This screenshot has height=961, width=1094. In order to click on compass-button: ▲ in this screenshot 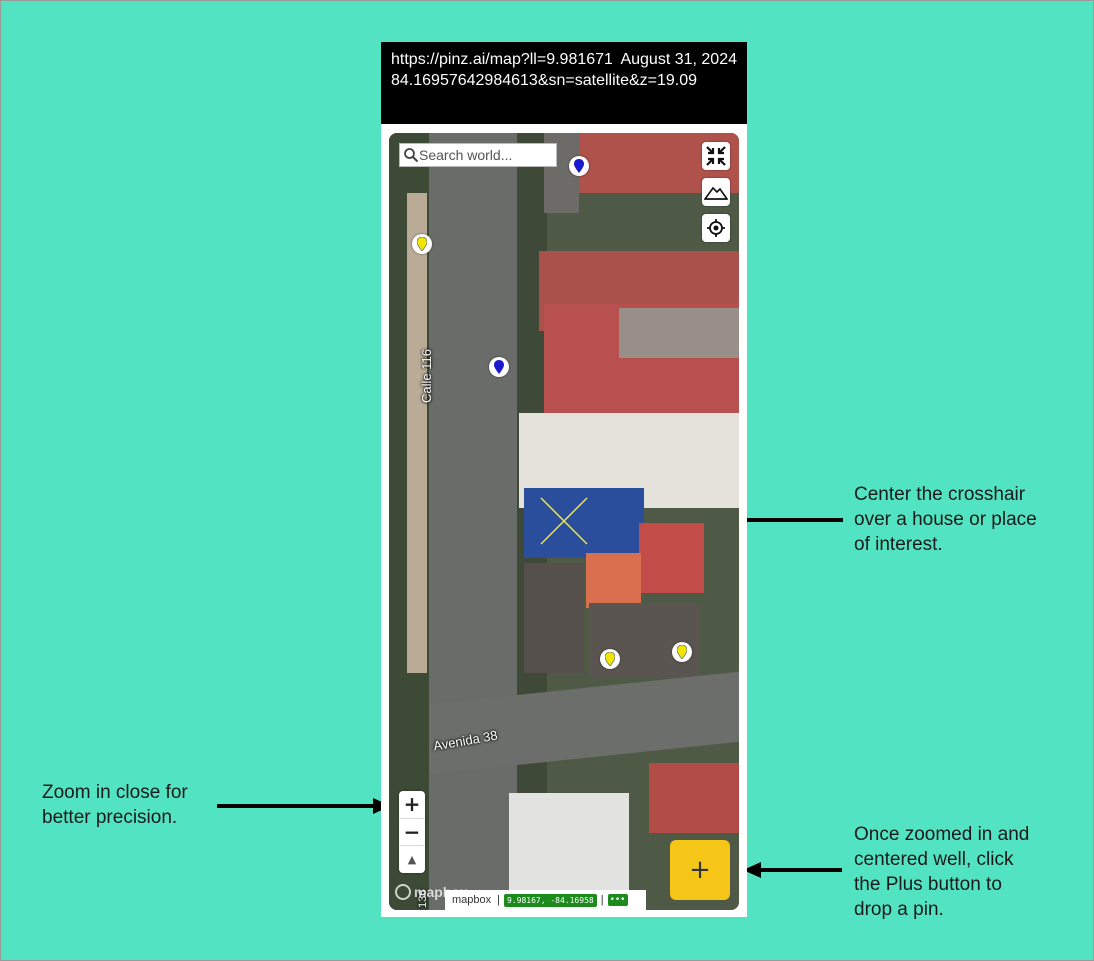, I will do `click(412, 859)`.